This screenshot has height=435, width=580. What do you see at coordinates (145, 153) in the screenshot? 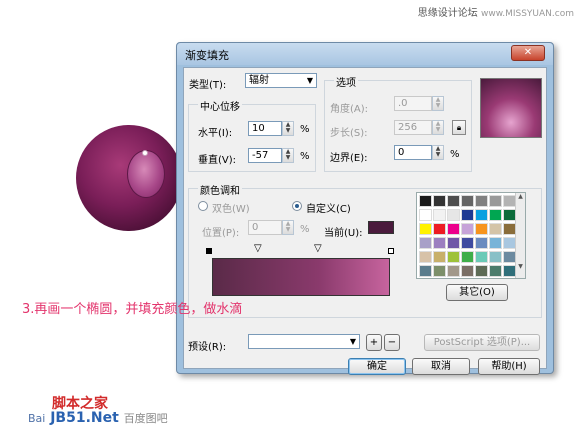
I see `droplet-highlight` at bounding box center [145, 153].